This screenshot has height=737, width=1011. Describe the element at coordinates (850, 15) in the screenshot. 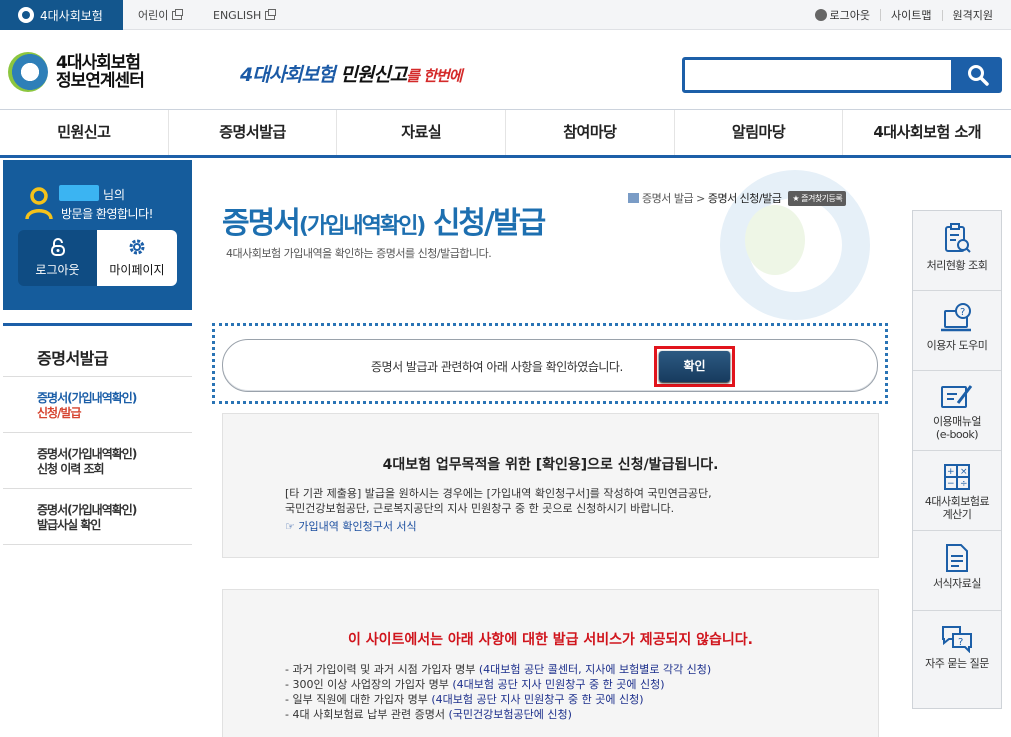

I see `logout-link-label: 로그아웃` at that location.